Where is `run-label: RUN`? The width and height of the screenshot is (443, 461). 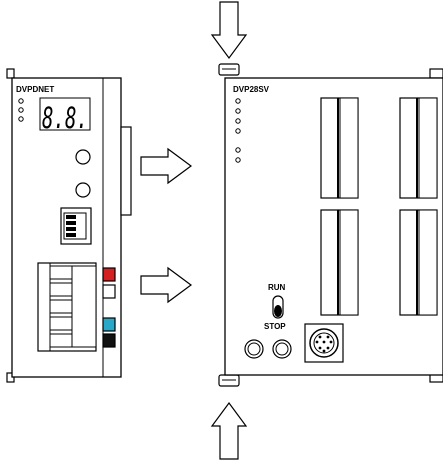
run-label: RUN is located at coordinates (277, 287).